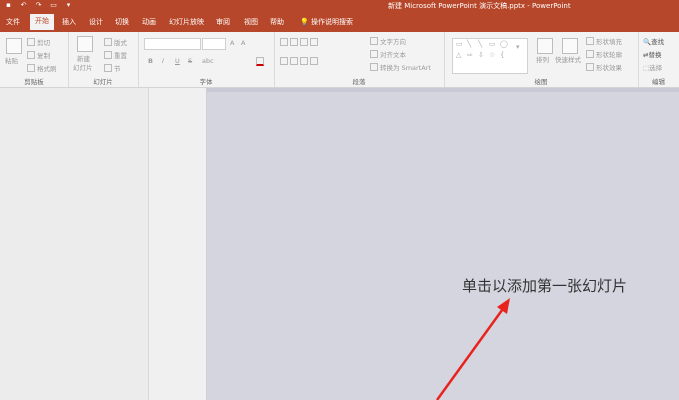 This screenshot has width=679, height=400. What do you see at coordinates (471, 352) in the screenshot?
I see `arrow-shaft` at bounding box center [471, 352].